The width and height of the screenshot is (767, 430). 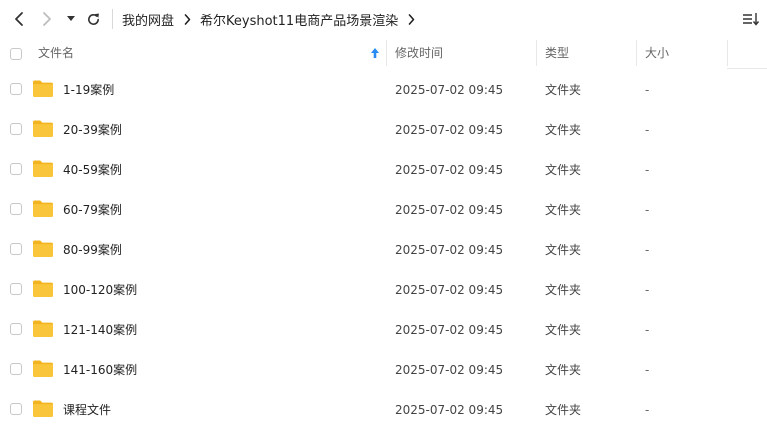 What do you see at coordinates (383, 170) in the screenshot?
I see `table-row: 40-59案例 2025-07-02 09:45 文件夹 -` at bounding box center [383, 170].